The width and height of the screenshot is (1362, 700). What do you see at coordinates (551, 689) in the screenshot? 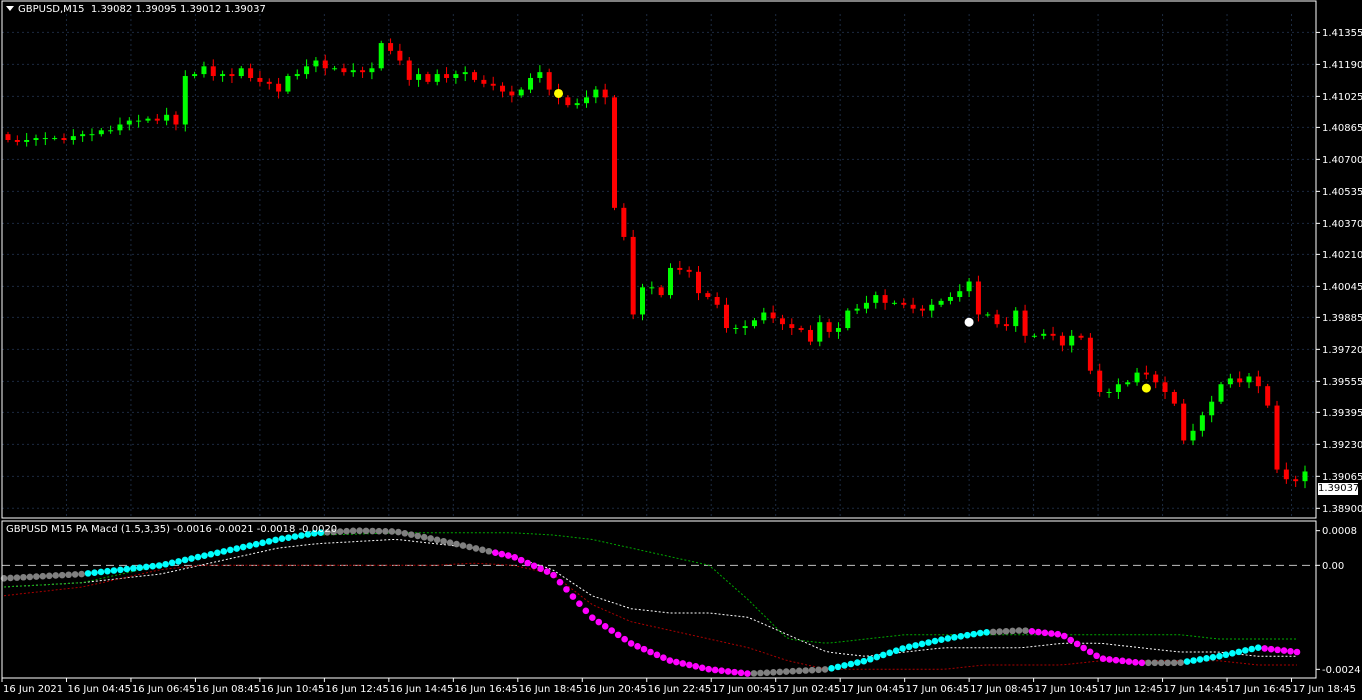
I see `time-tick-label: 16 Jun 18:45` at bounding box center [551, 689].